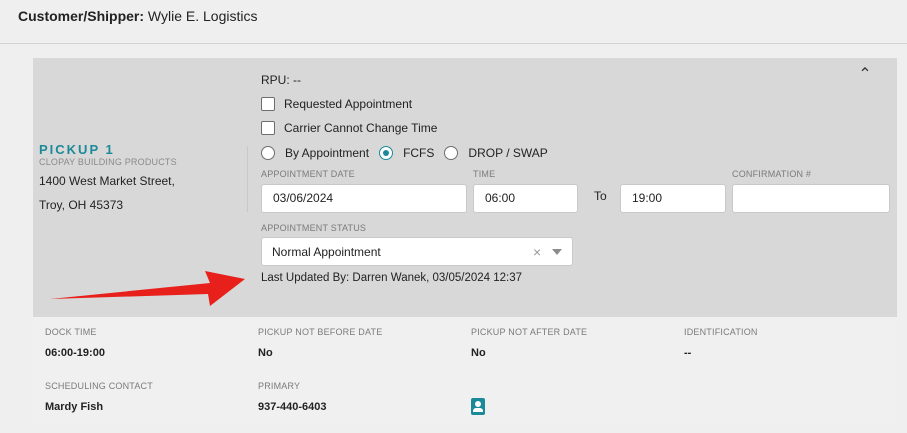  What do you see at coordinates (308, 174) in the screenshot?
I see `appointment-date-label: APPOINTMENT DATE` at bounding box center [308, 174].